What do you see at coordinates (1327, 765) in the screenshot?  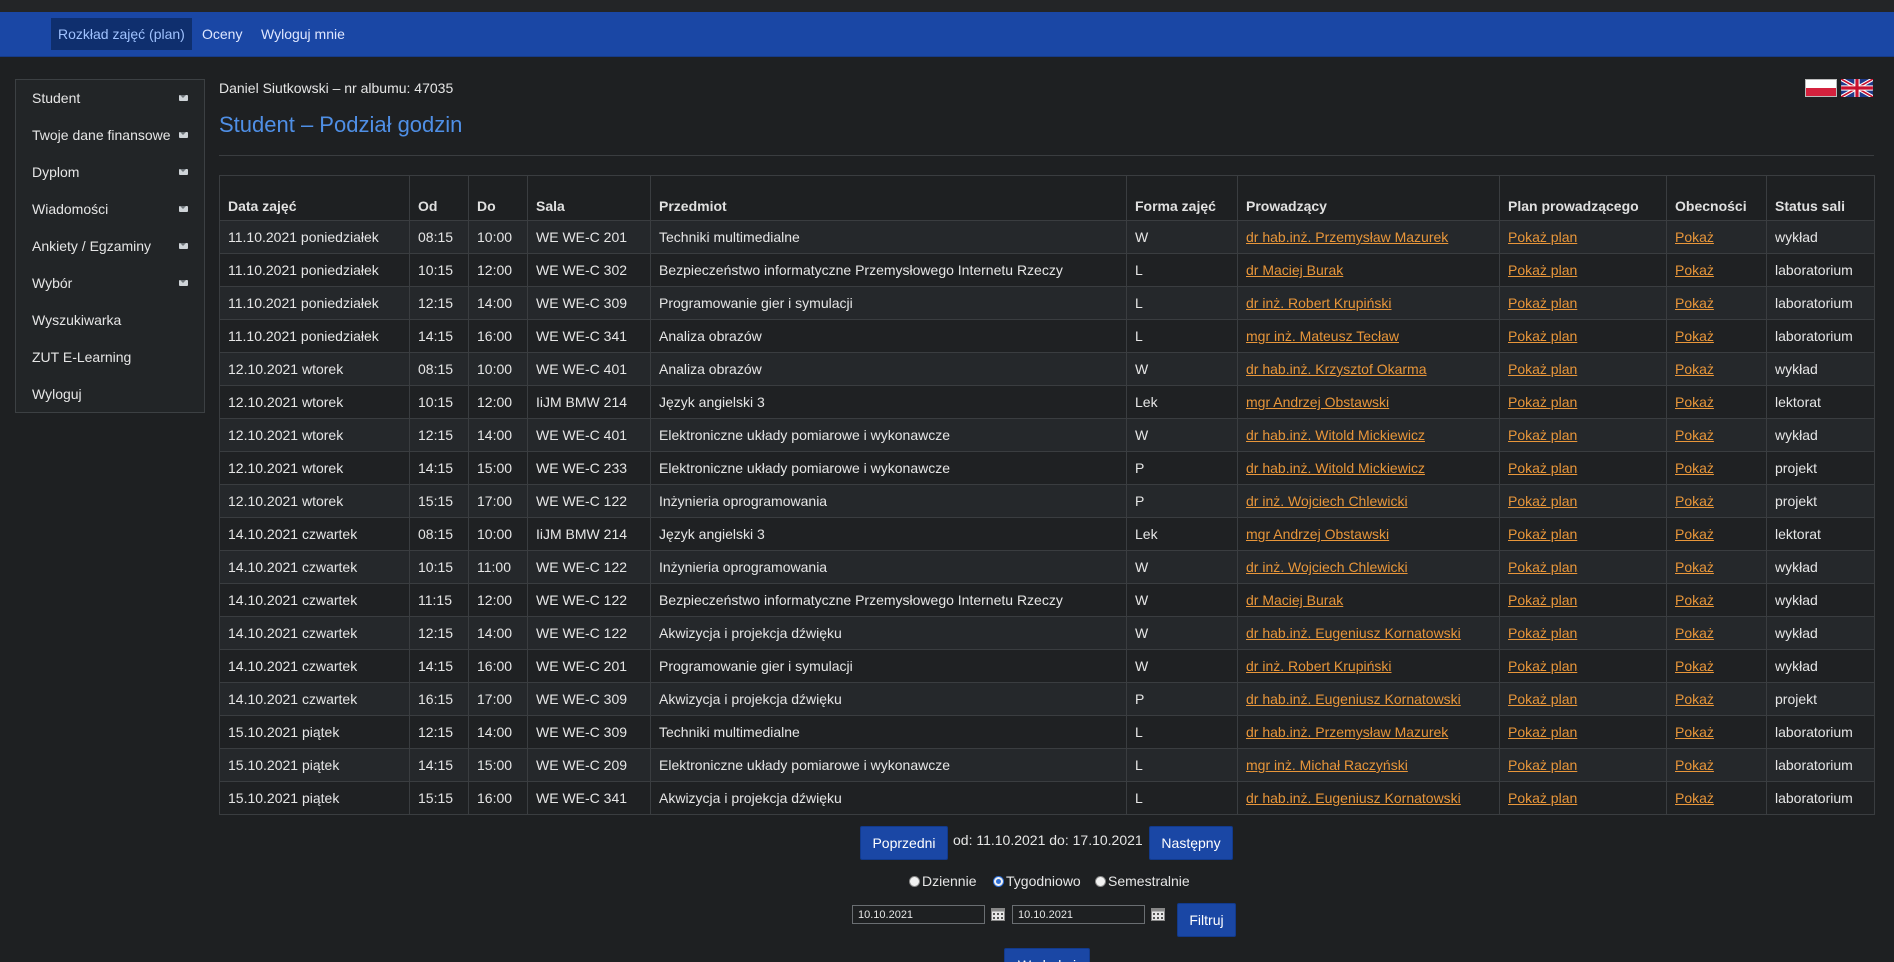 I see `lecturer-link: mgr inż. Michał Raczyński` at bounding box center [1327, 765].